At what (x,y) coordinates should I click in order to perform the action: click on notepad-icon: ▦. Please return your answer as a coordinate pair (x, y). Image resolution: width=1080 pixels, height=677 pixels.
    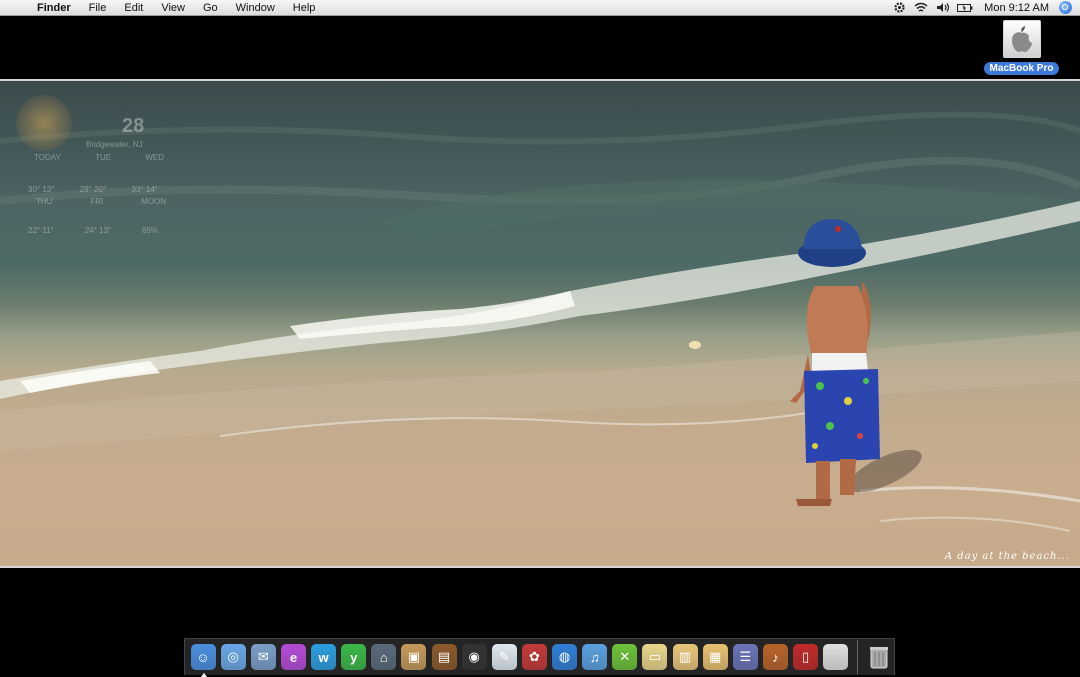
    Looking at the image, I should click on (715, 657).